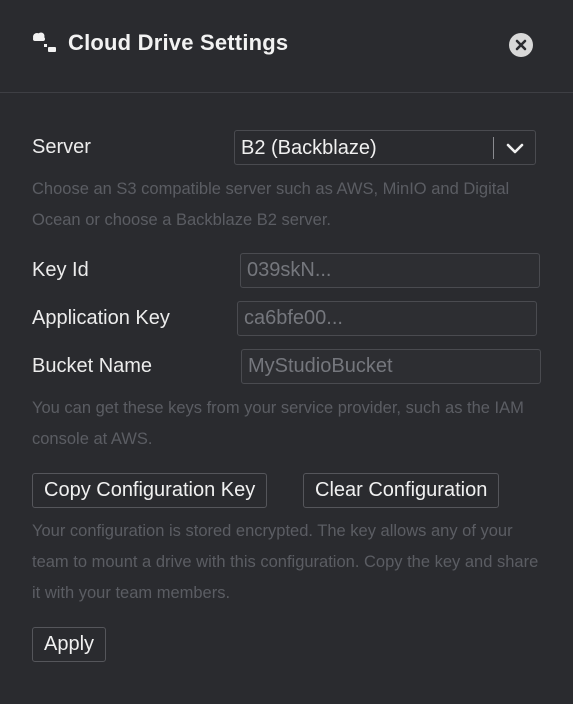  What do you see at coordinates (44, 42) in the screenshot?
I see `cloud-drive-icon` at bounding box center [44, 42].